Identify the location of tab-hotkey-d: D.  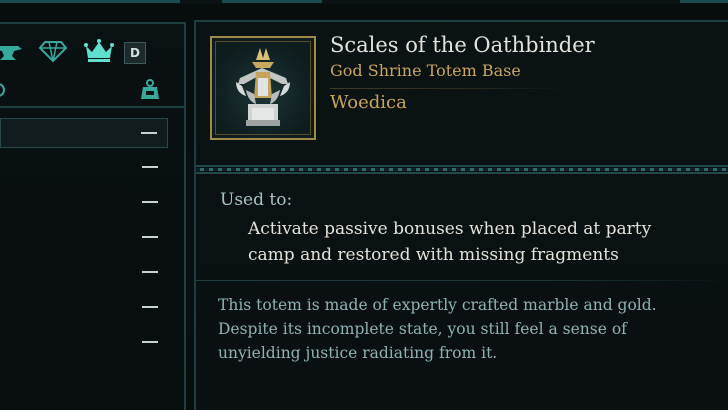
(135, 53).